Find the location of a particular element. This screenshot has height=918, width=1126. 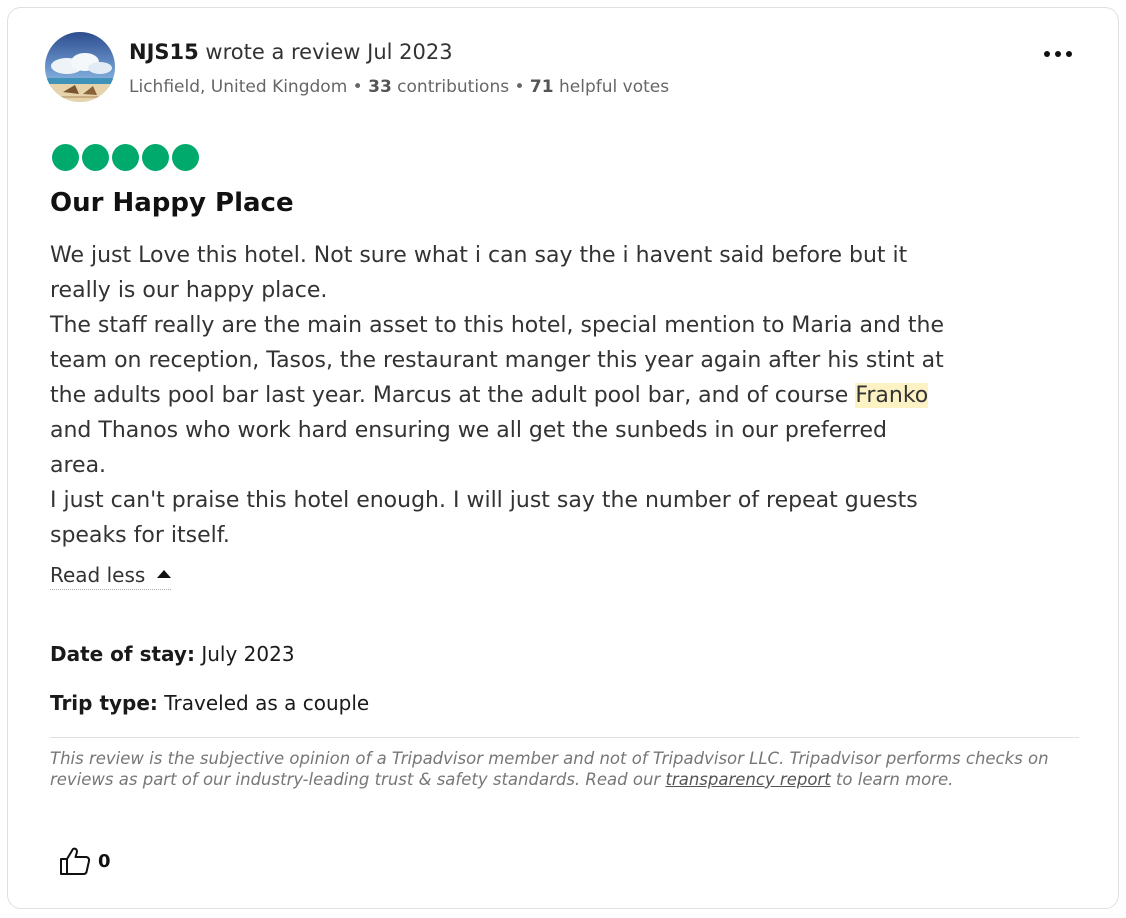

review-line: area. is located at coordinates (78, 465).